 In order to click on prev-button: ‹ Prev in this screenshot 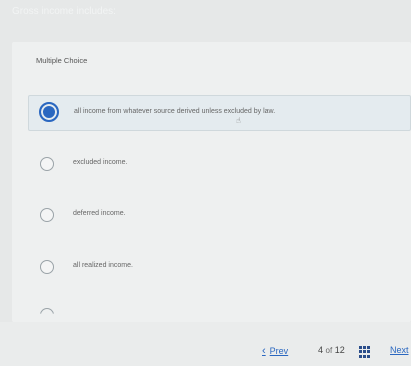, I will do `click(275, 351)`.